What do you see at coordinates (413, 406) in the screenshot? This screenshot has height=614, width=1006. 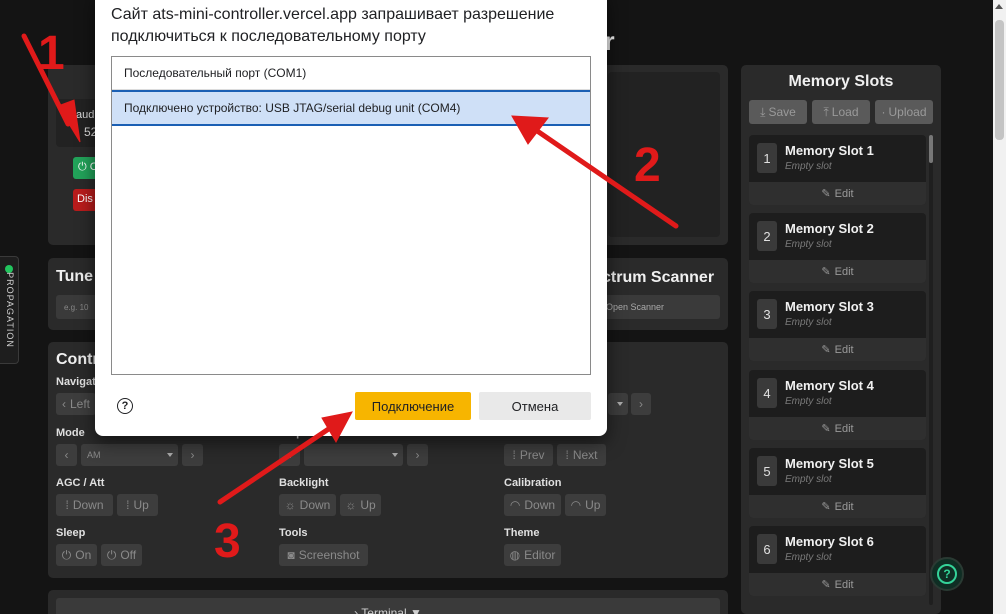 I see `dialog-connect-button: Подключение` at bounding box center [413, 406].